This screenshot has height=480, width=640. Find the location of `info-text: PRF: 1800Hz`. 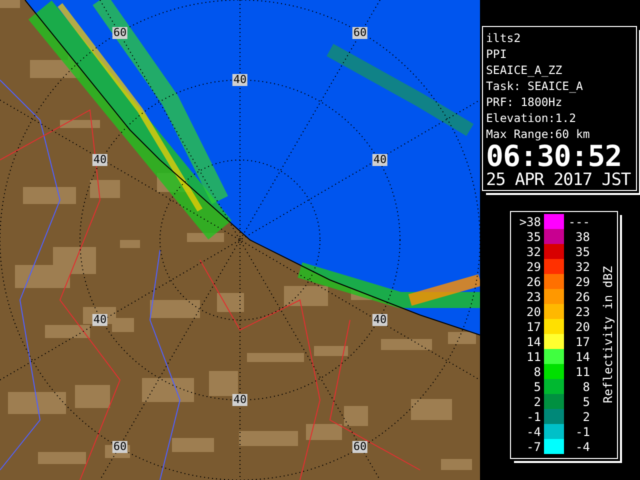

info-text: PRF: 1800Hz is located at coordinates (525, 102).